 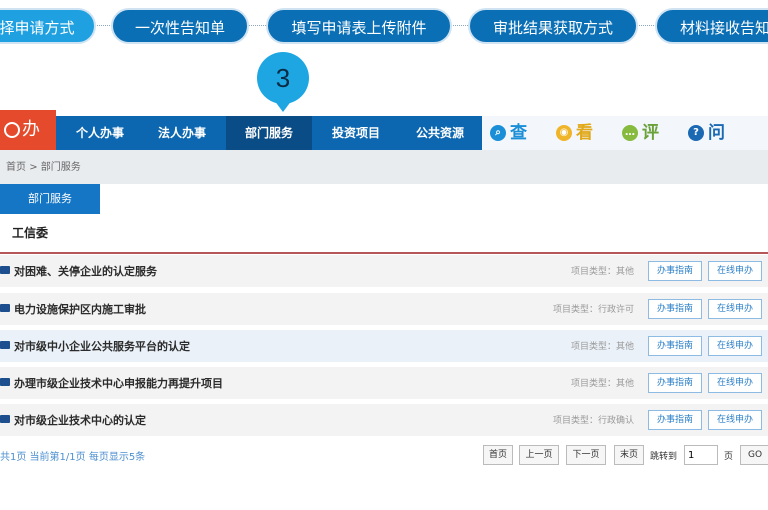 What do you see at coordinates (384, 253) in the screenshot?
I see `section-divider` at bounding box center [384, 253].